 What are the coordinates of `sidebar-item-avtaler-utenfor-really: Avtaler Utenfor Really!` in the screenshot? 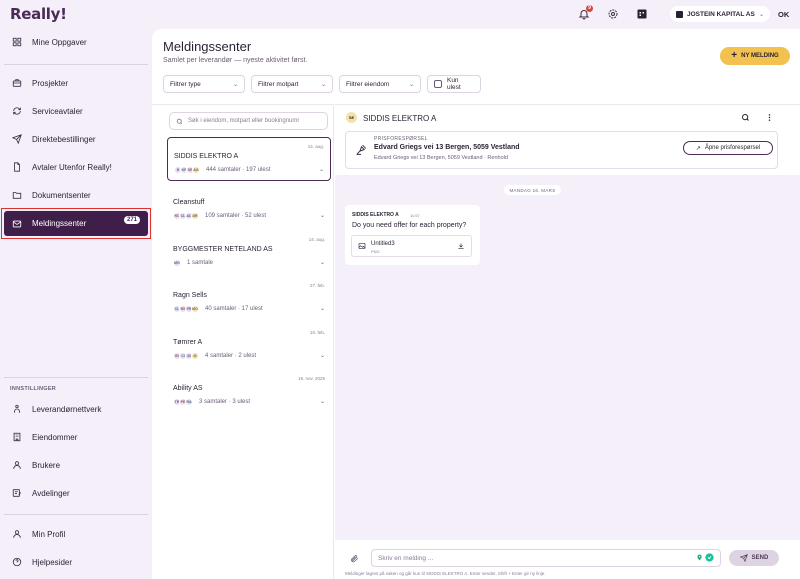 It's located at (76, 167).